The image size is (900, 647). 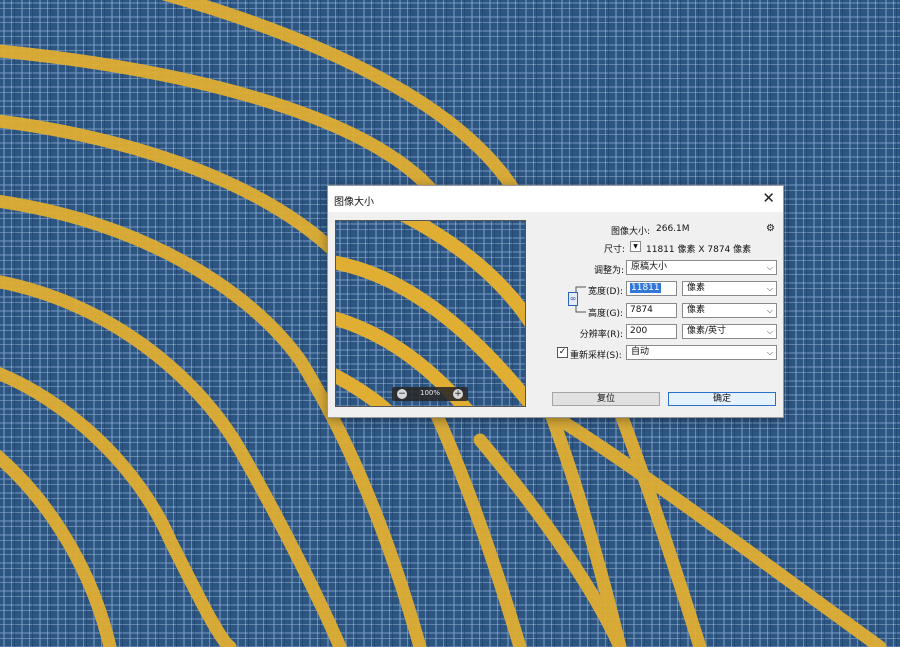 I want to click on dimensions-label: 尺寸:, so click(x=614, y=250).